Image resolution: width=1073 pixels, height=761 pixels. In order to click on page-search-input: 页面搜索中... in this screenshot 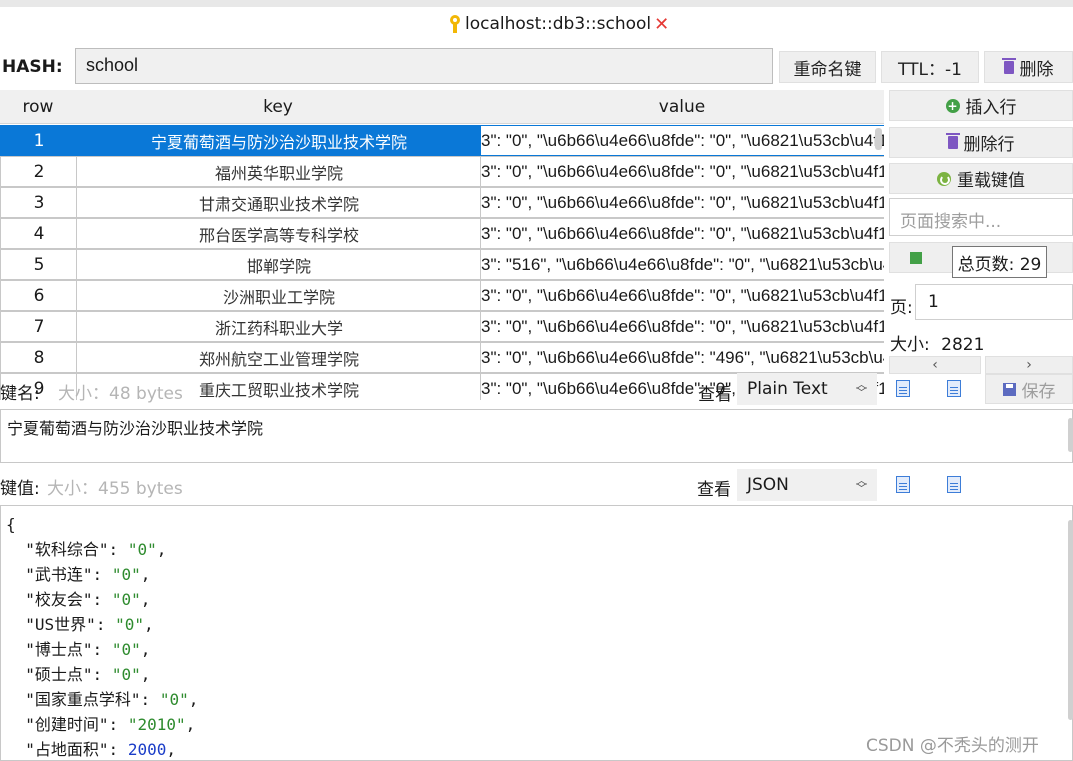, I will do `click(981, 217)`.